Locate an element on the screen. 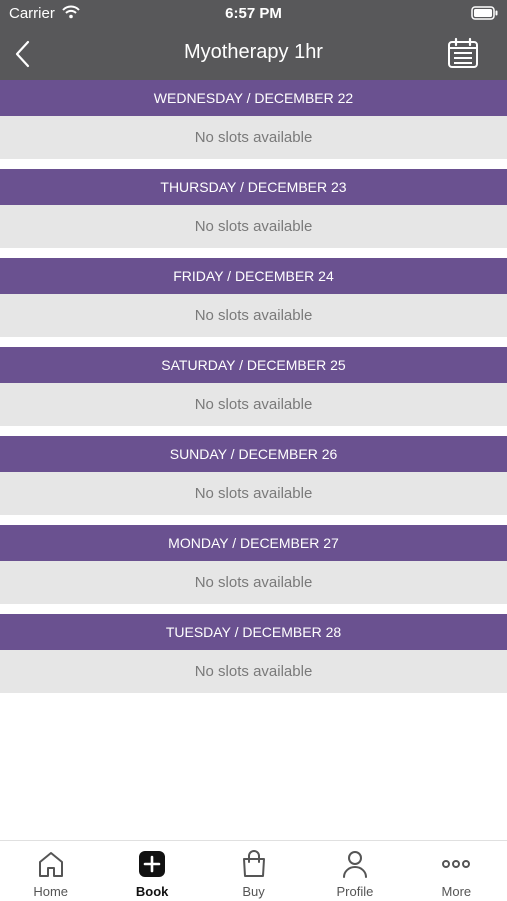 The width and height of the screenshot is (507, 901). day-header: FRIDAY / DECEMBER 24 is located at coordinates (253, 276).